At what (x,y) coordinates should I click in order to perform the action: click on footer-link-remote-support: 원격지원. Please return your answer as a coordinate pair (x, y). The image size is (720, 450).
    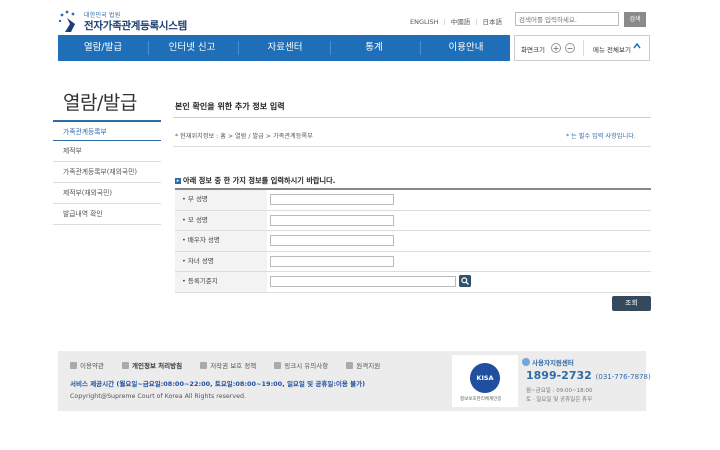
    Looking at the image, I should click on (363, 365).